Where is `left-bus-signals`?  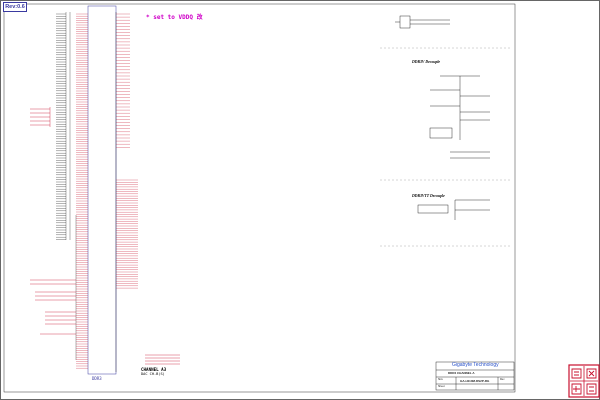 left-bus-signals is located at coordinates (61, 126).